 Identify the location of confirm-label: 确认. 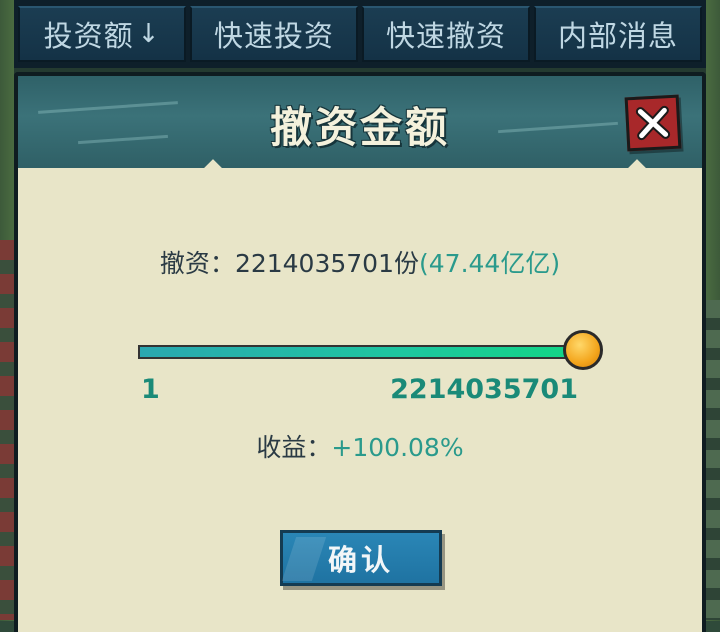
(360, 560).